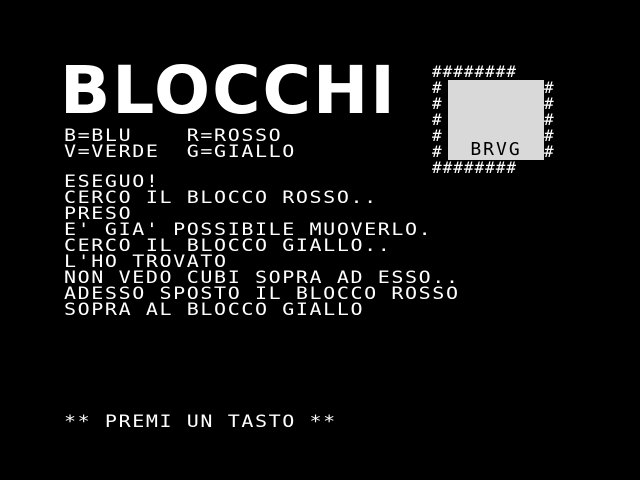 This screenshot has height=480, width=640. What do you see at coordinates (112, 180) in the screenshot?
I see `log-line: ESEGUO!` at bounding box center [112, 180].